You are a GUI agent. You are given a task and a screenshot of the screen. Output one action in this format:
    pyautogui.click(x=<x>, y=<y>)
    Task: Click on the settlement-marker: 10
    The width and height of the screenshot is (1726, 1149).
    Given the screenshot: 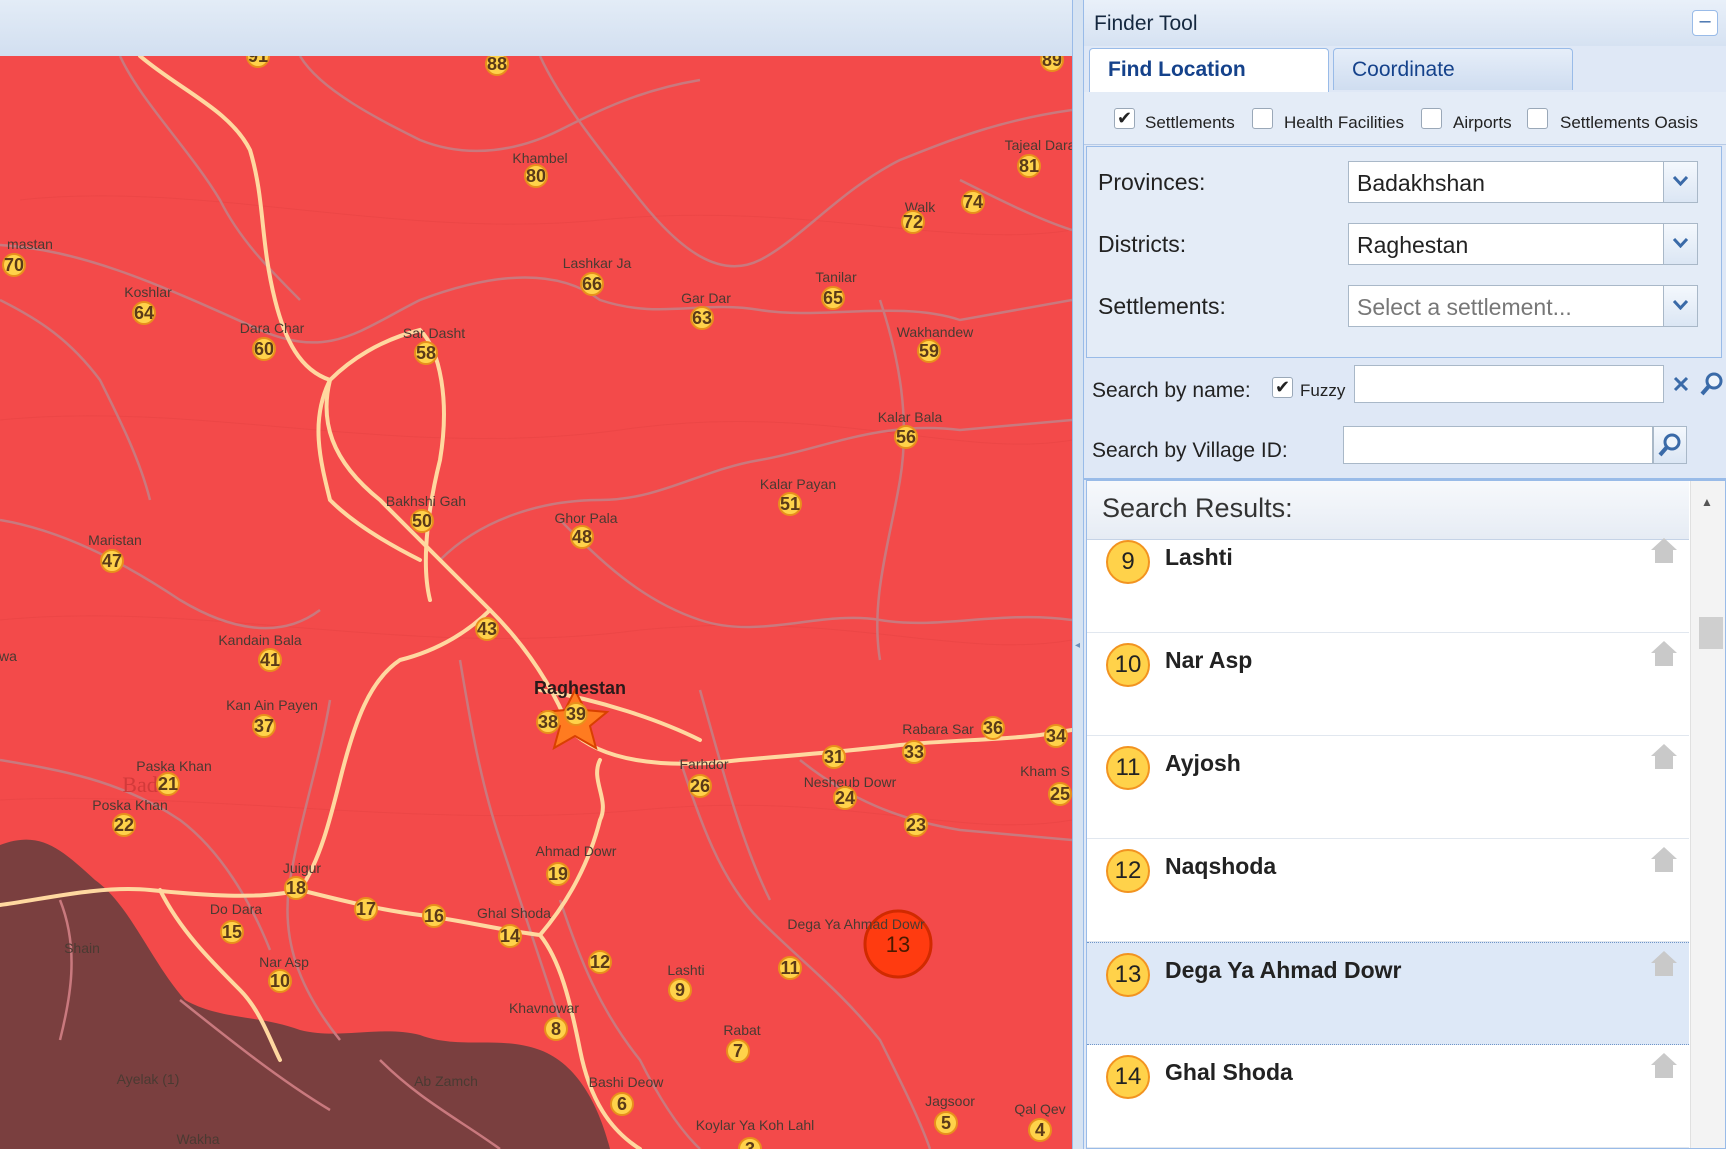 What is the action you would take?
    pyautogui.click(x=280, y=981)
    